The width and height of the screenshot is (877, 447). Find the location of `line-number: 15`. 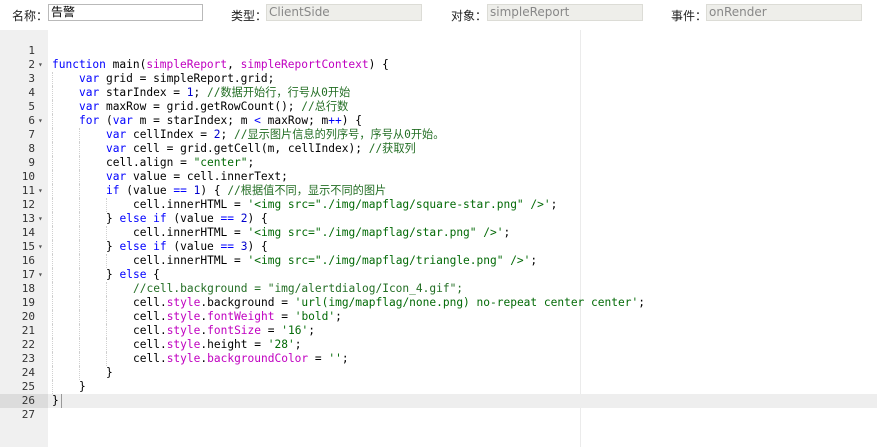

line-number: 15 is located at coordinates (28, 246).